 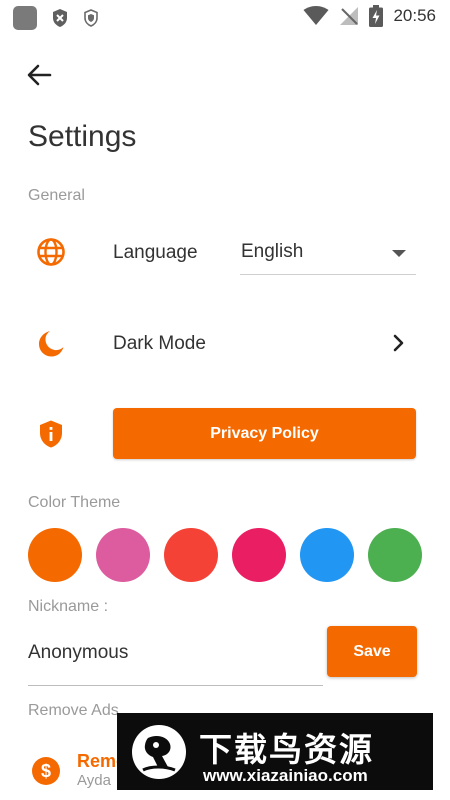 I want to click on watermark-overlay: 下载鸟资源 www.xiazainiao.com, so click(x=275, y=751).